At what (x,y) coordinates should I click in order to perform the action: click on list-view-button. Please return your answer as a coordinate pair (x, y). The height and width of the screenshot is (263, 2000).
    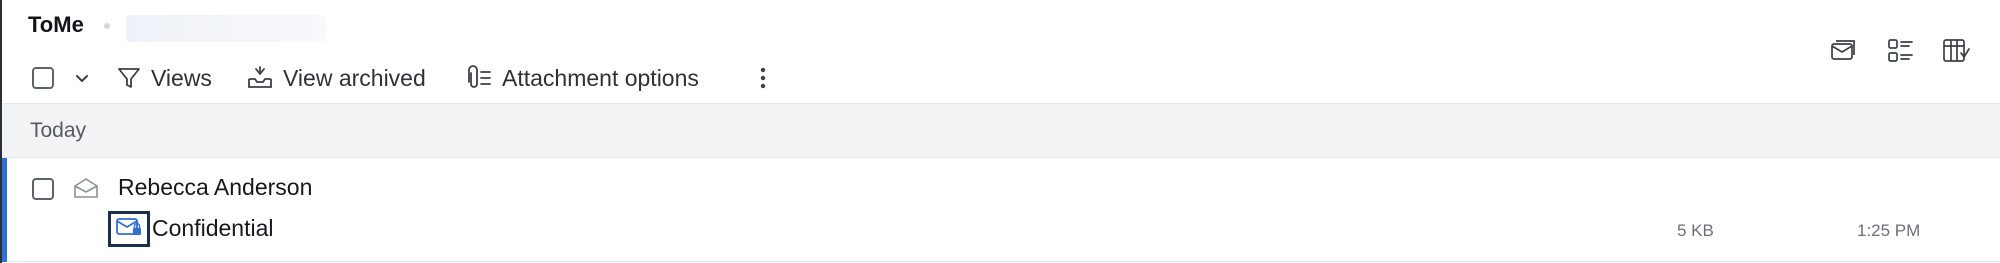
    Looking at the image, I should click on (1900, 53).